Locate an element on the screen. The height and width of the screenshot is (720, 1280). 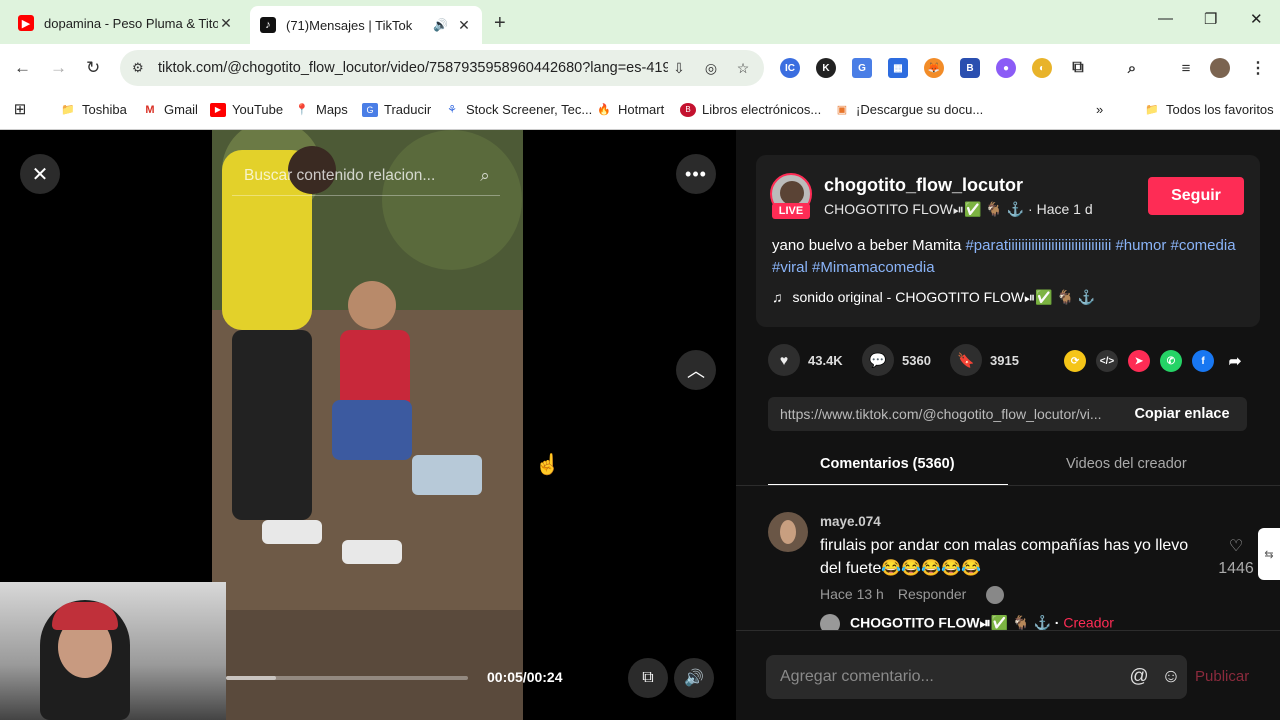
menu-icon: ⋮ is located at coordinates (1258, 68).